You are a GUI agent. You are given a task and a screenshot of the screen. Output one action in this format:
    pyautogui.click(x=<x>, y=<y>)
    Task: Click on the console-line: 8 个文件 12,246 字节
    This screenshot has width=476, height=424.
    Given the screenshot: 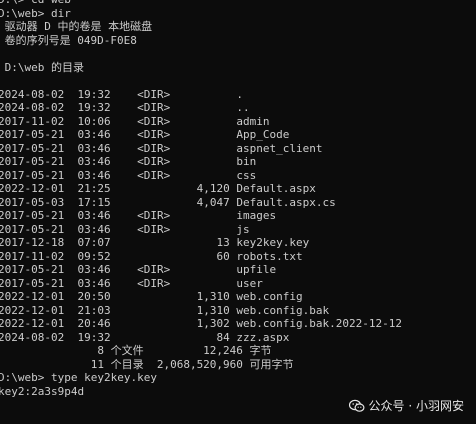 What is the action you would take?
    pyautogui.click(x=136, y=350)
    